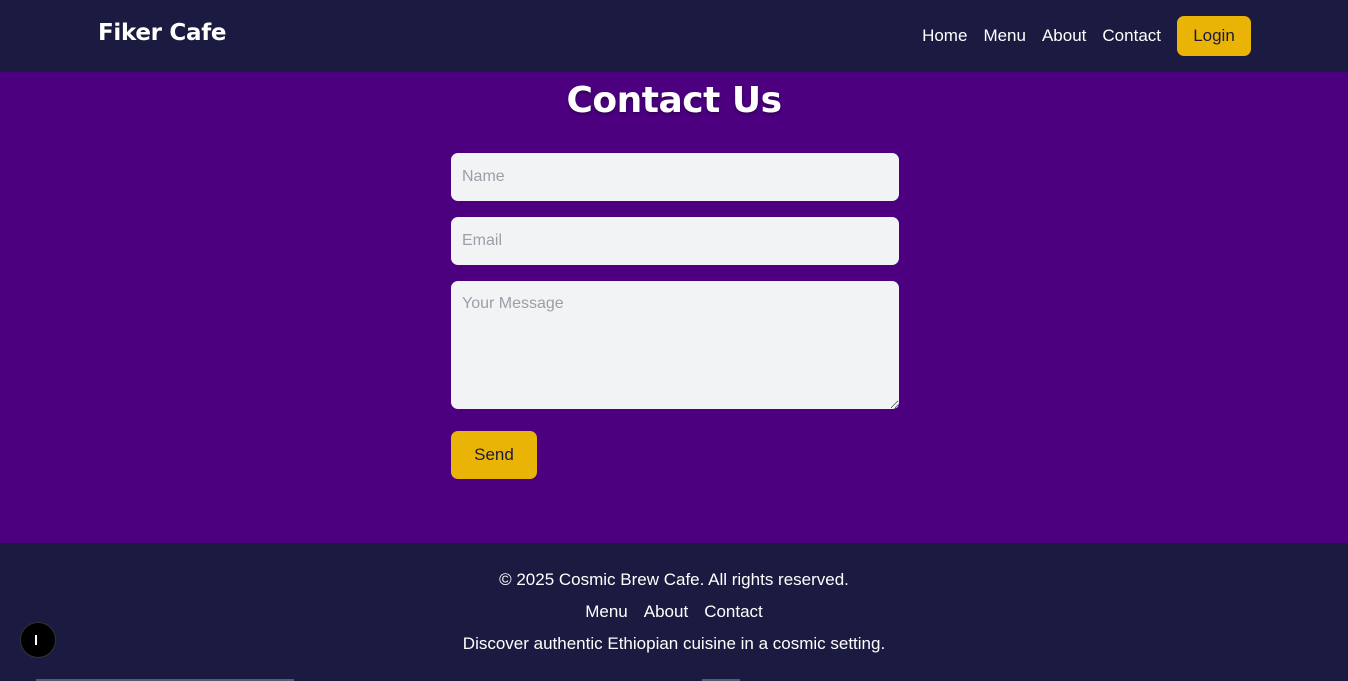 The height and width of the screenshot is (681, 1348). What do you see at coordinates (162, 33) in the screenshot?
I see `brand-logo: Fiker Cafe` at bounding box center [162, 33].